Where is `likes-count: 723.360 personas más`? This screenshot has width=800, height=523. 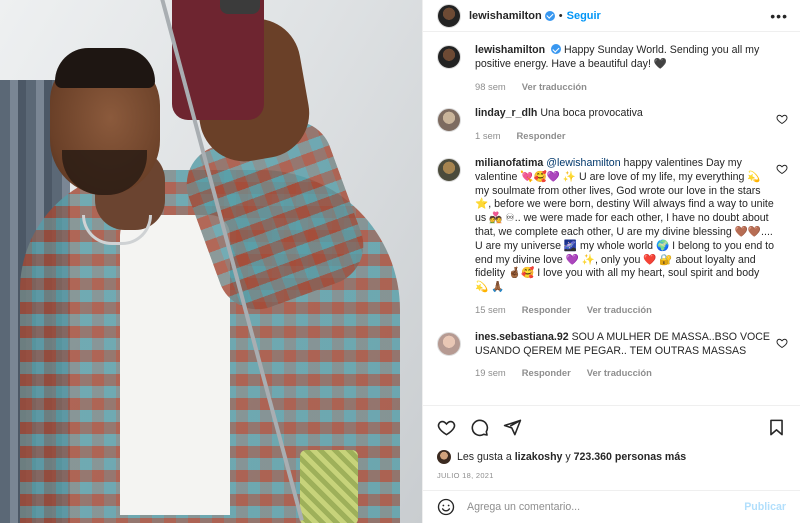 likes-count: 723.360 personas más is located at coordinates (630, 457).